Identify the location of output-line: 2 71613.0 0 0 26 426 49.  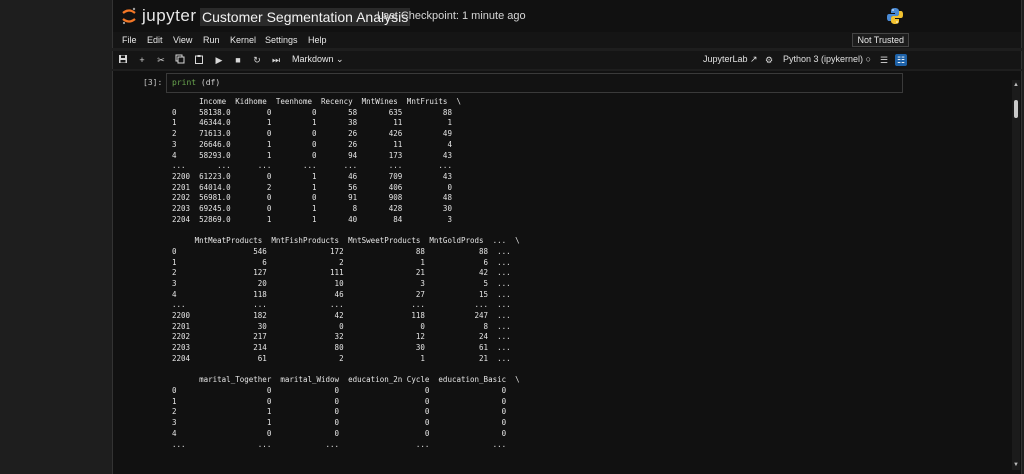
(312, 134).